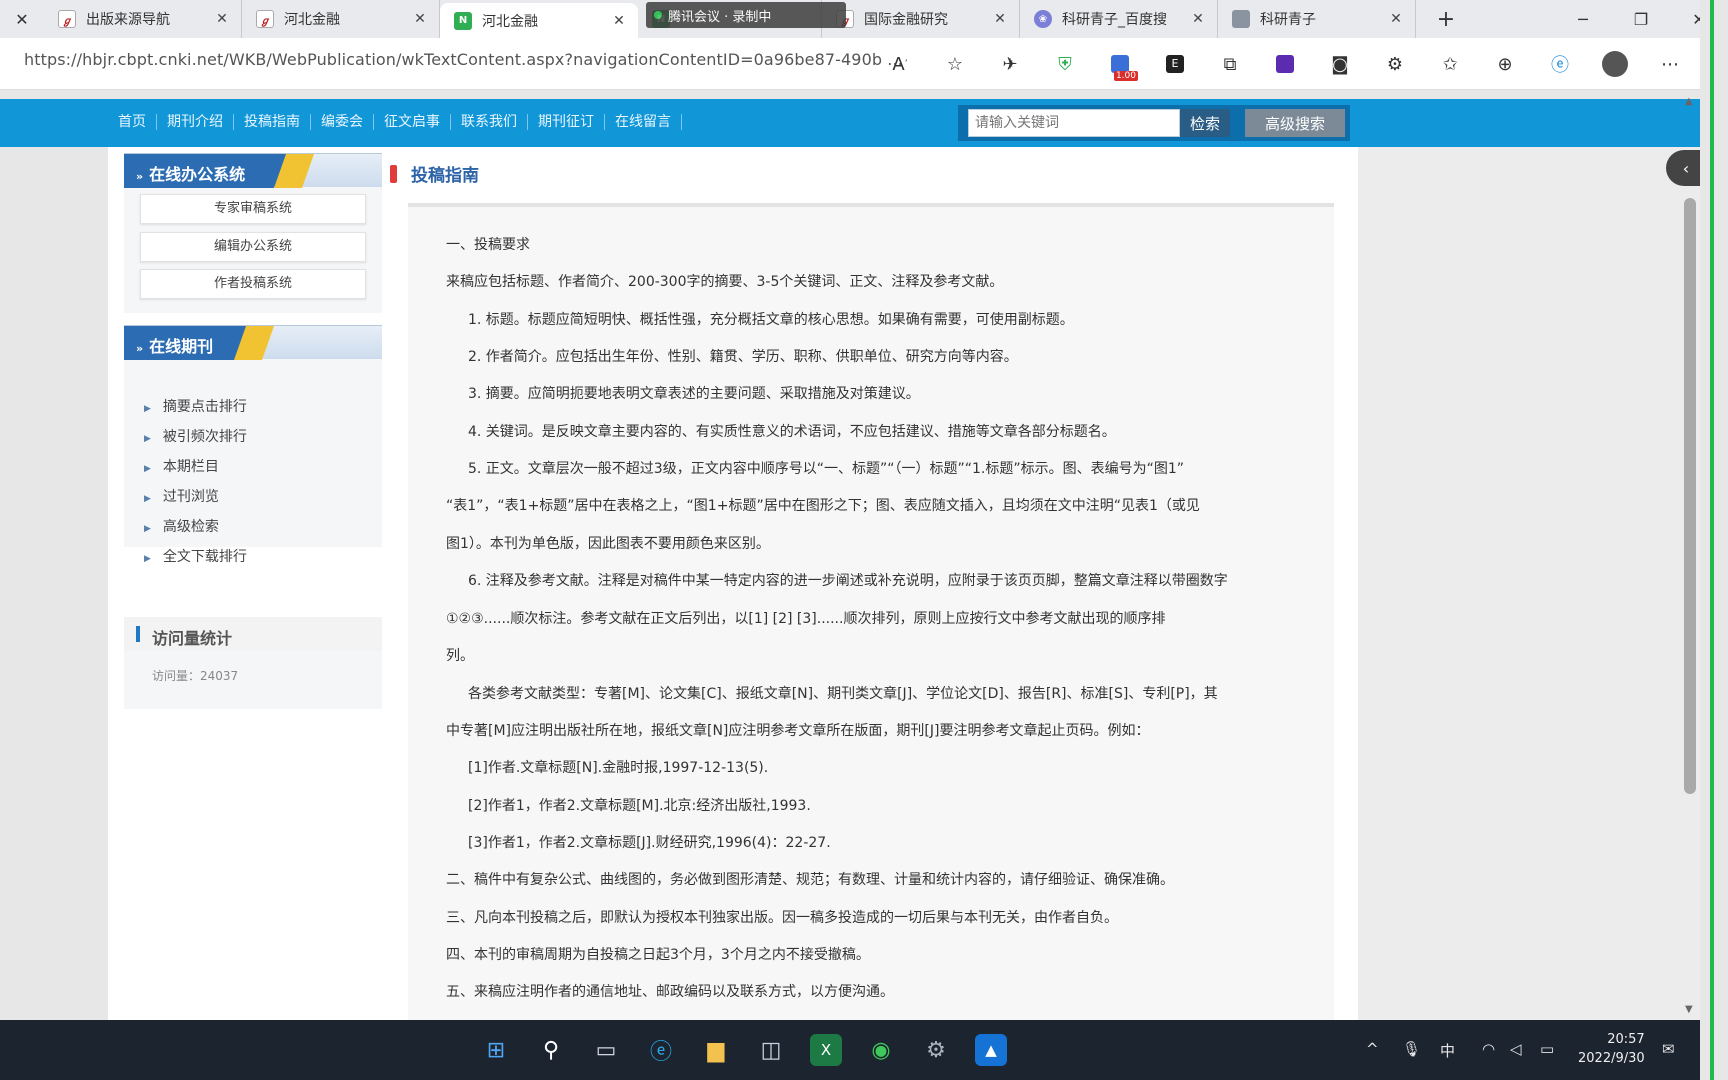  What do you see at coordinates (771, 1050) in the screenshot?
I see `store-icon: ◫` at bounding box center [771, 1050].